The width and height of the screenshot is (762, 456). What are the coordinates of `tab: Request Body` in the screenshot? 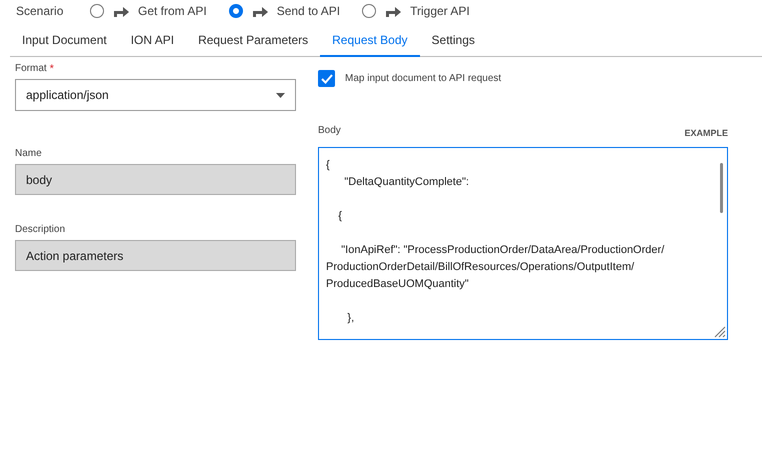 It's located at (370, 40).